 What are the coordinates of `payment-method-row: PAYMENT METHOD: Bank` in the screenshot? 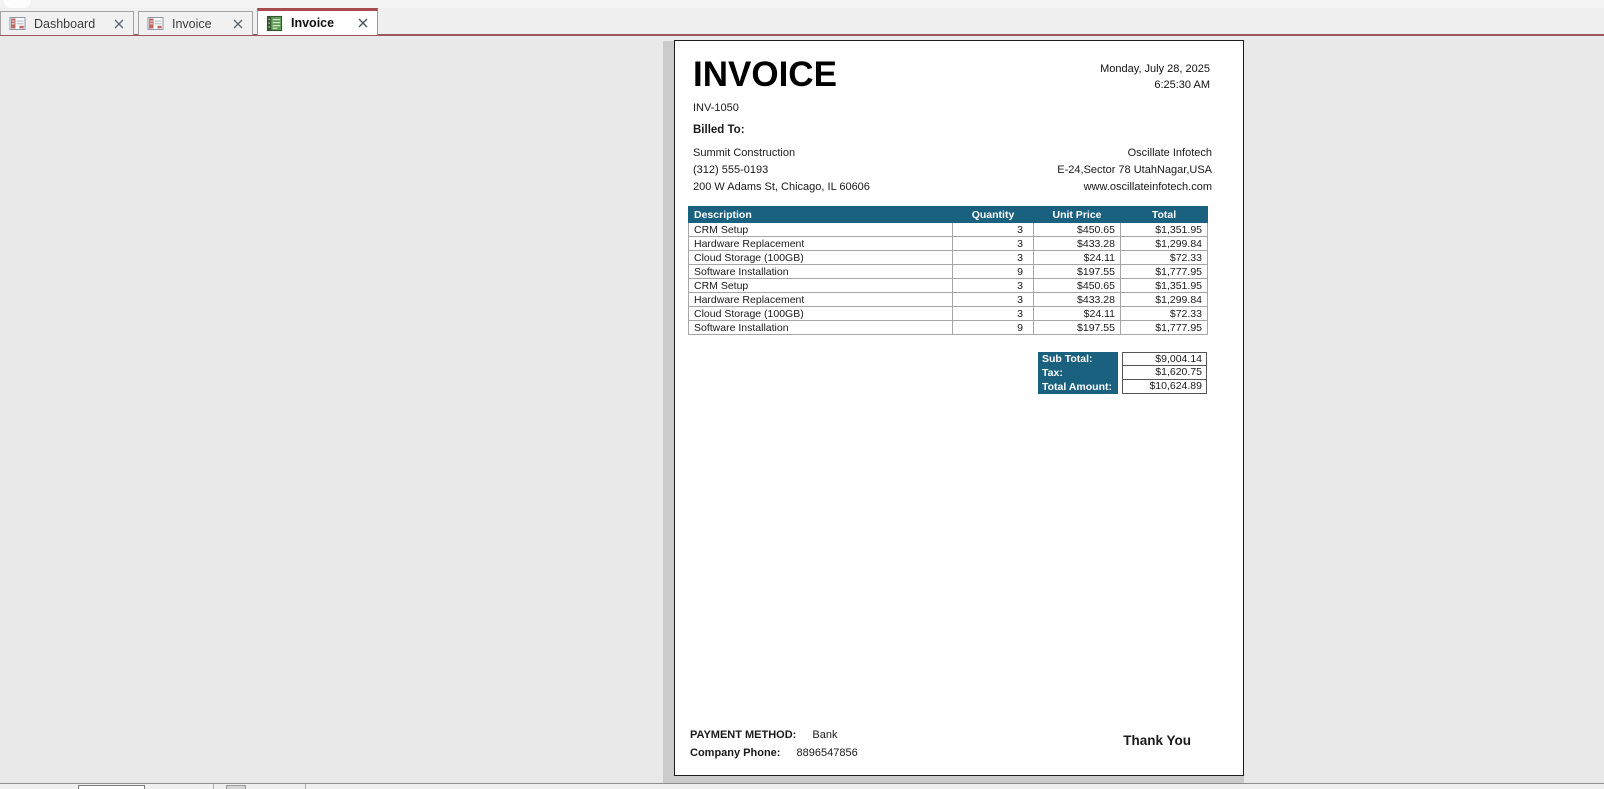 It's located at (774, 736).